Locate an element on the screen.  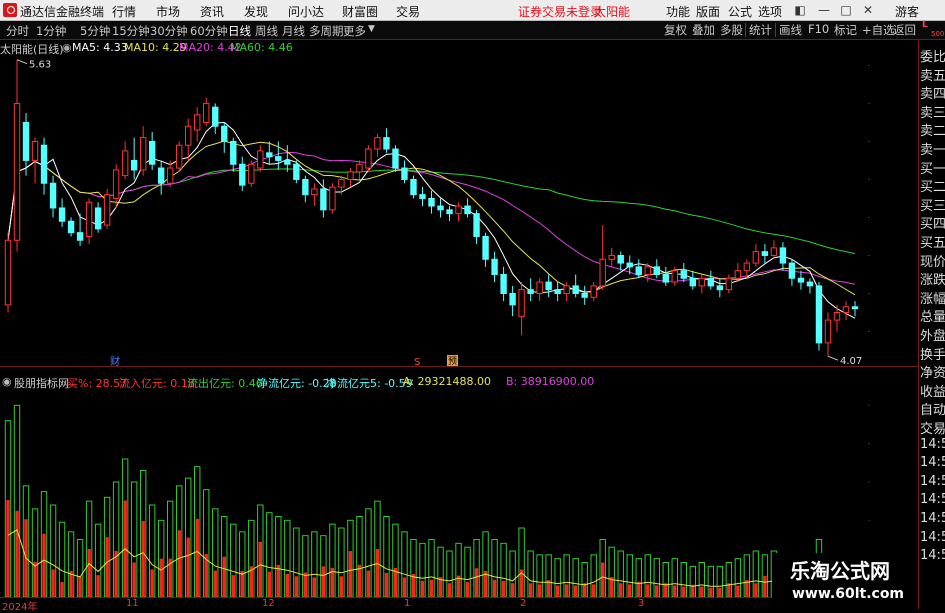
draw-line-button: 画线 is located at coordinates (790, 30).